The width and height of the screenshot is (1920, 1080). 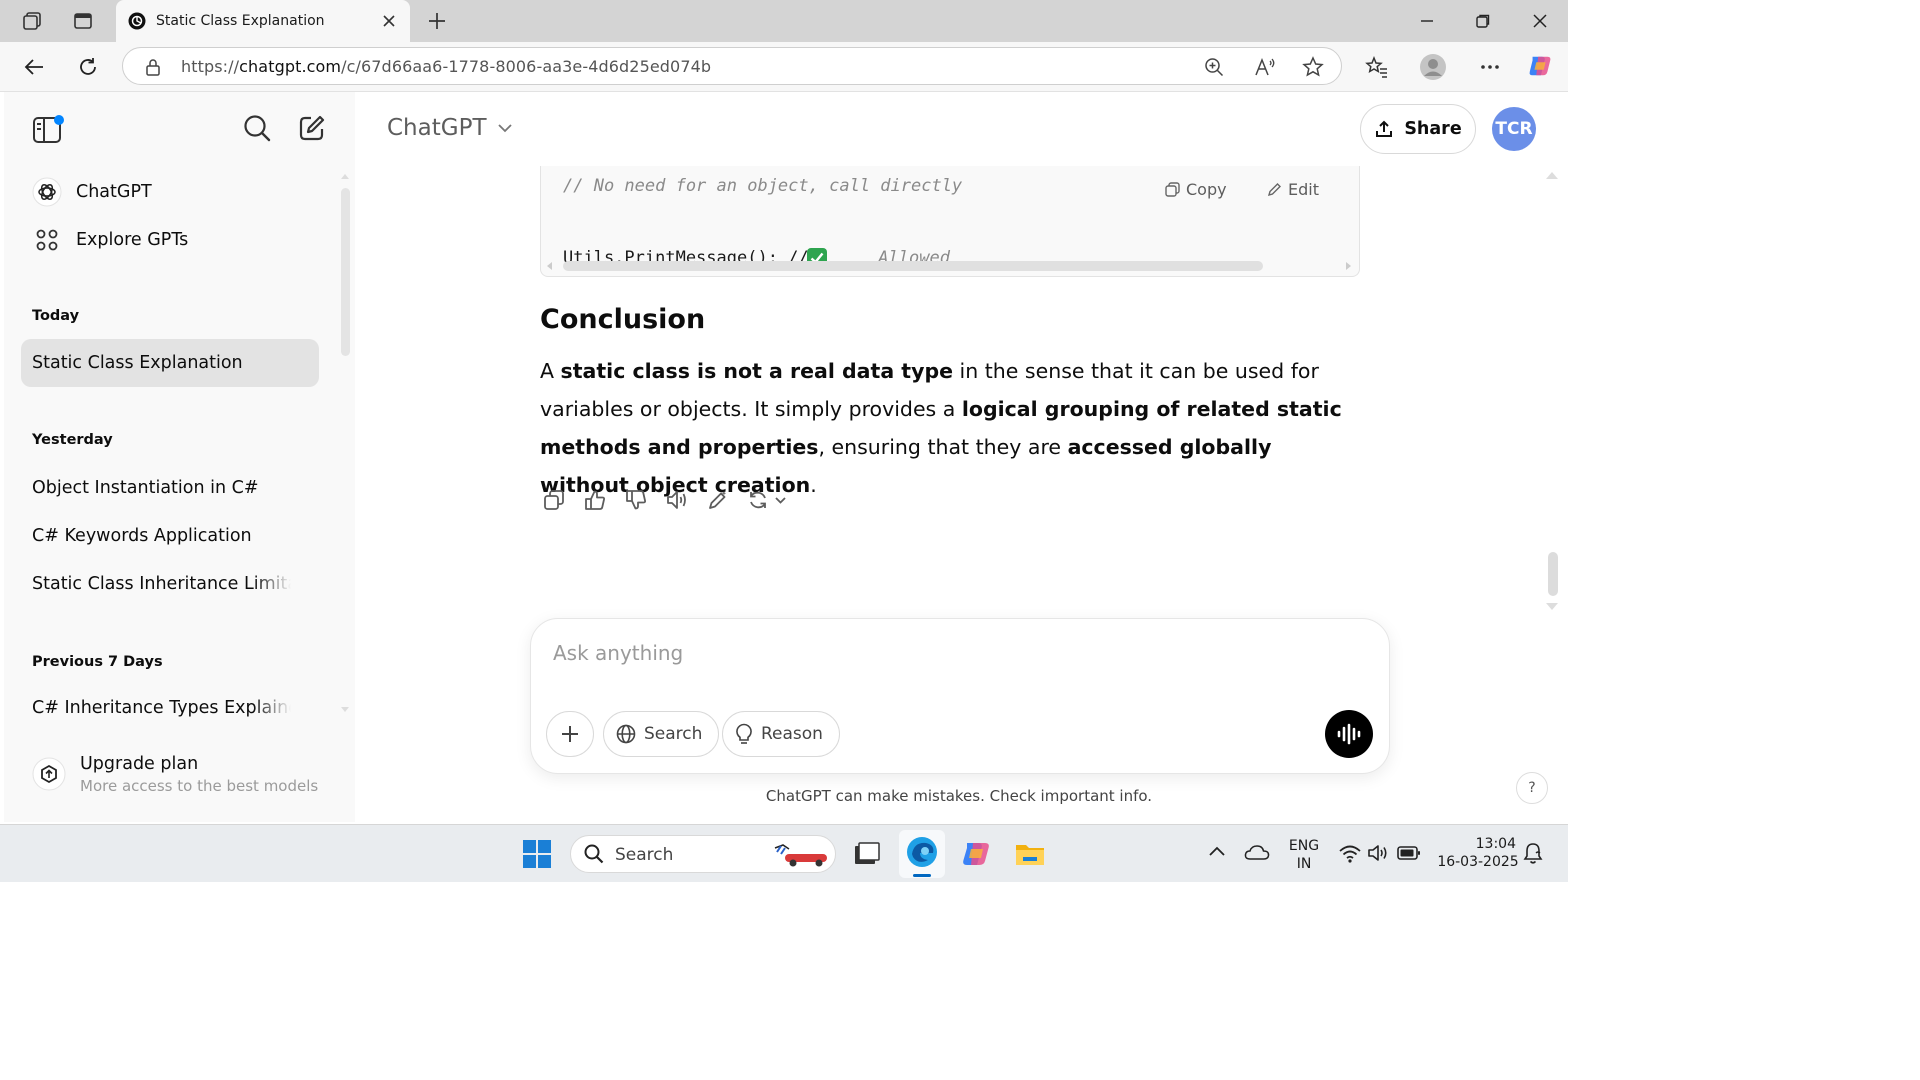 I want to click on chat-composer: Ask anything Search Reason, so click(x=960, y=696).